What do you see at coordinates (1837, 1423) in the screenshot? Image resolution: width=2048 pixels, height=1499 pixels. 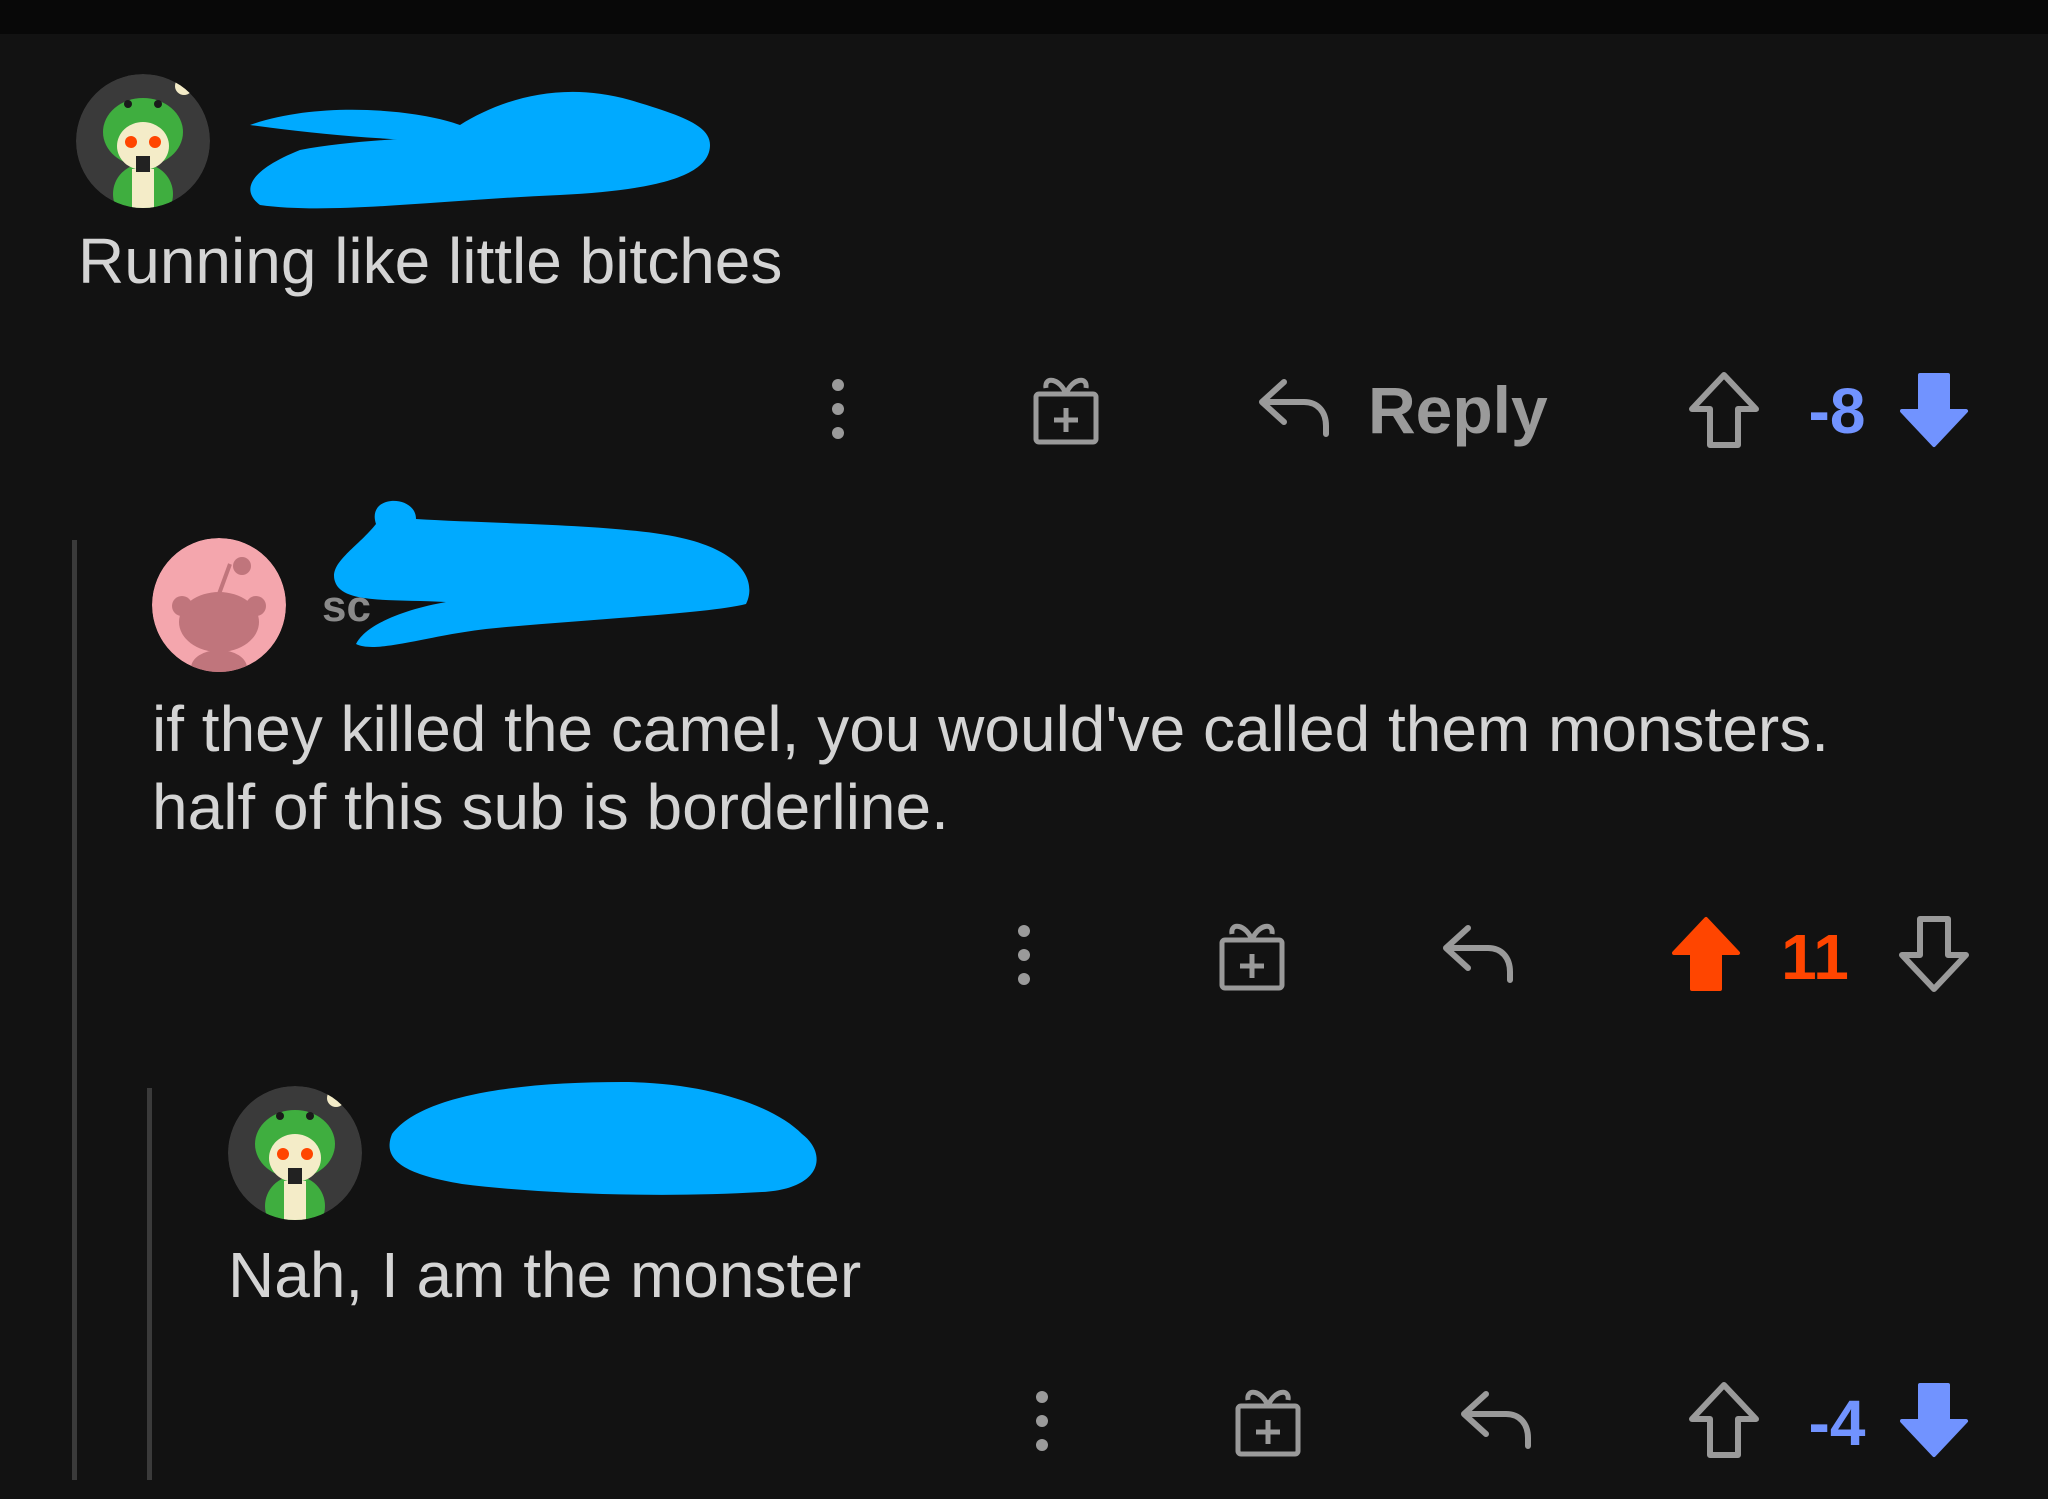 I see `vote-score: -4` at bounding box center [1837, 1423].